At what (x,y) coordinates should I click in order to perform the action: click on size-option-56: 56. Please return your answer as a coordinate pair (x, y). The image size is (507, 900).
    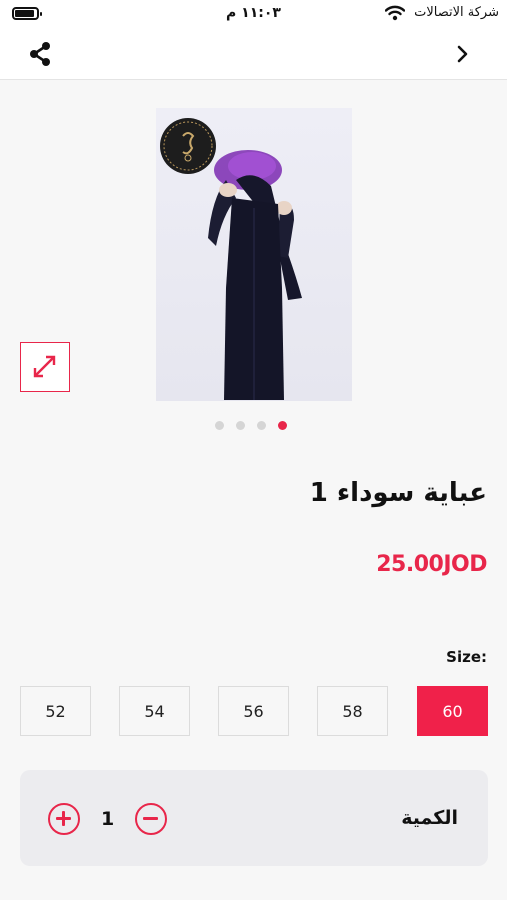
    Looking at the image, I should click on (253, 711).